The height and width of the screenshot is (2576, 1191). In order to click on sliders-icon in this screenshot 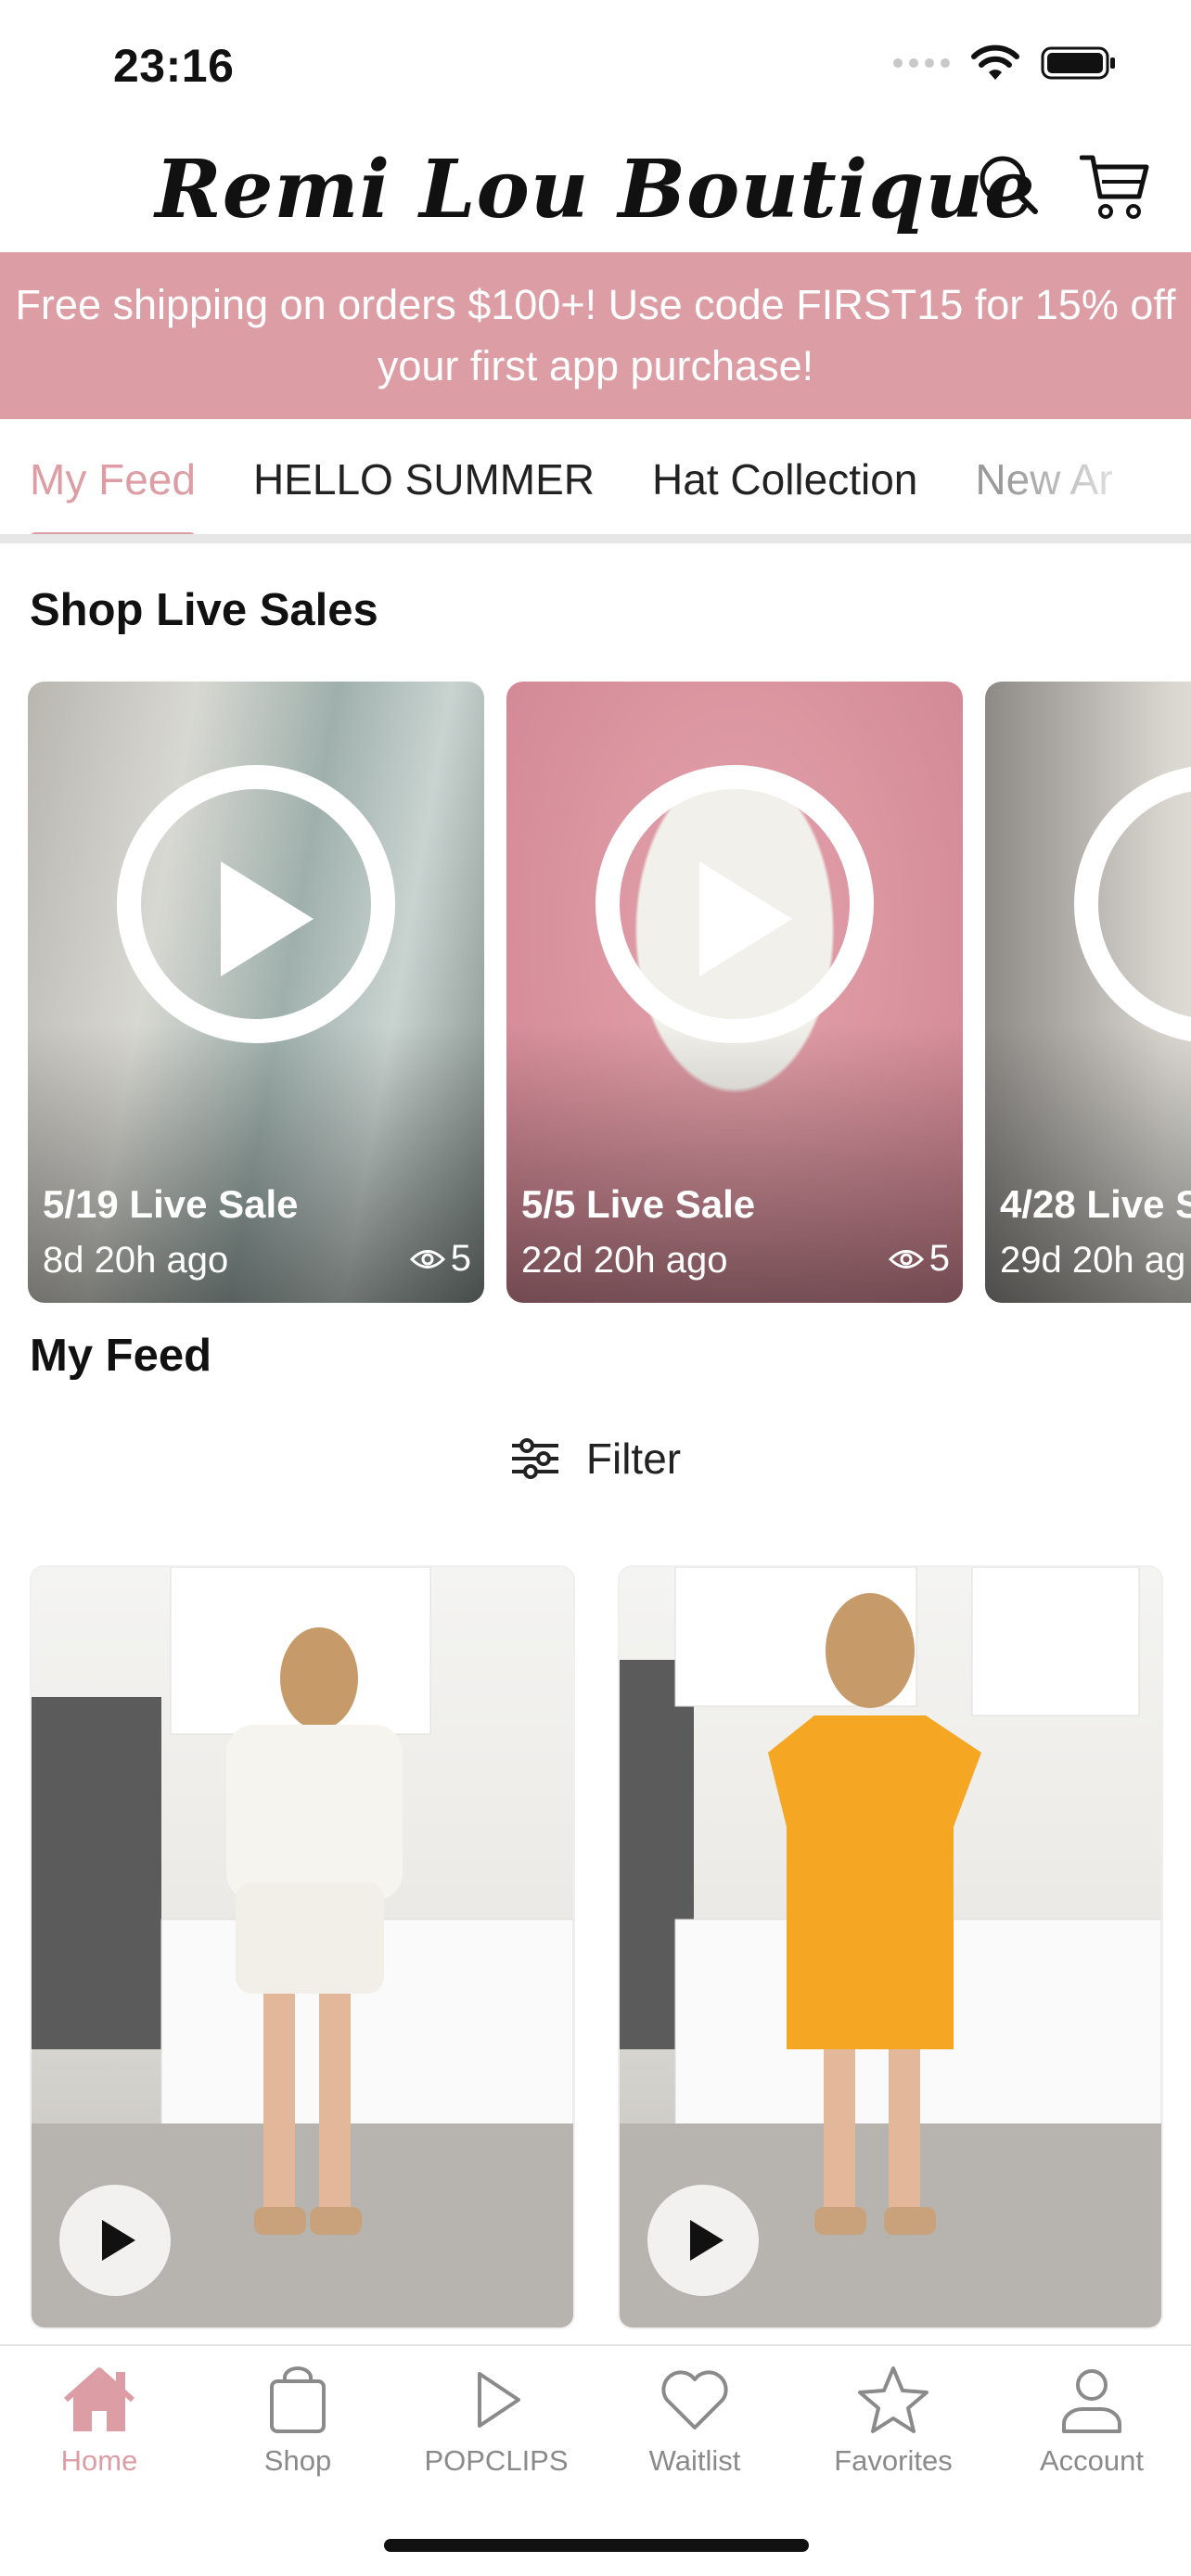, I will do `click(534, 1458)`.